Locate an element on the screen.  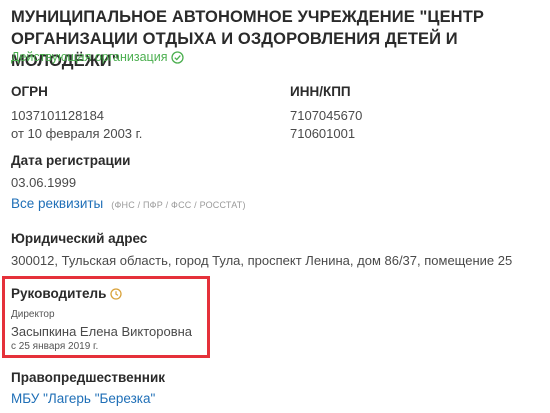
predecessor-link: МБУ "Лагерь "Березка" is located at coordinates (88, 398).